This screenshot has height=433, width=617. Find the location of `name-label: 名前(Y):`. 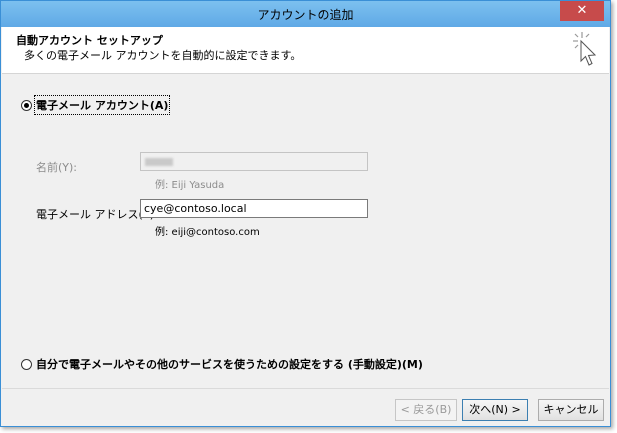

name-label: 名前(Y): is located at coordinates (57, 167).